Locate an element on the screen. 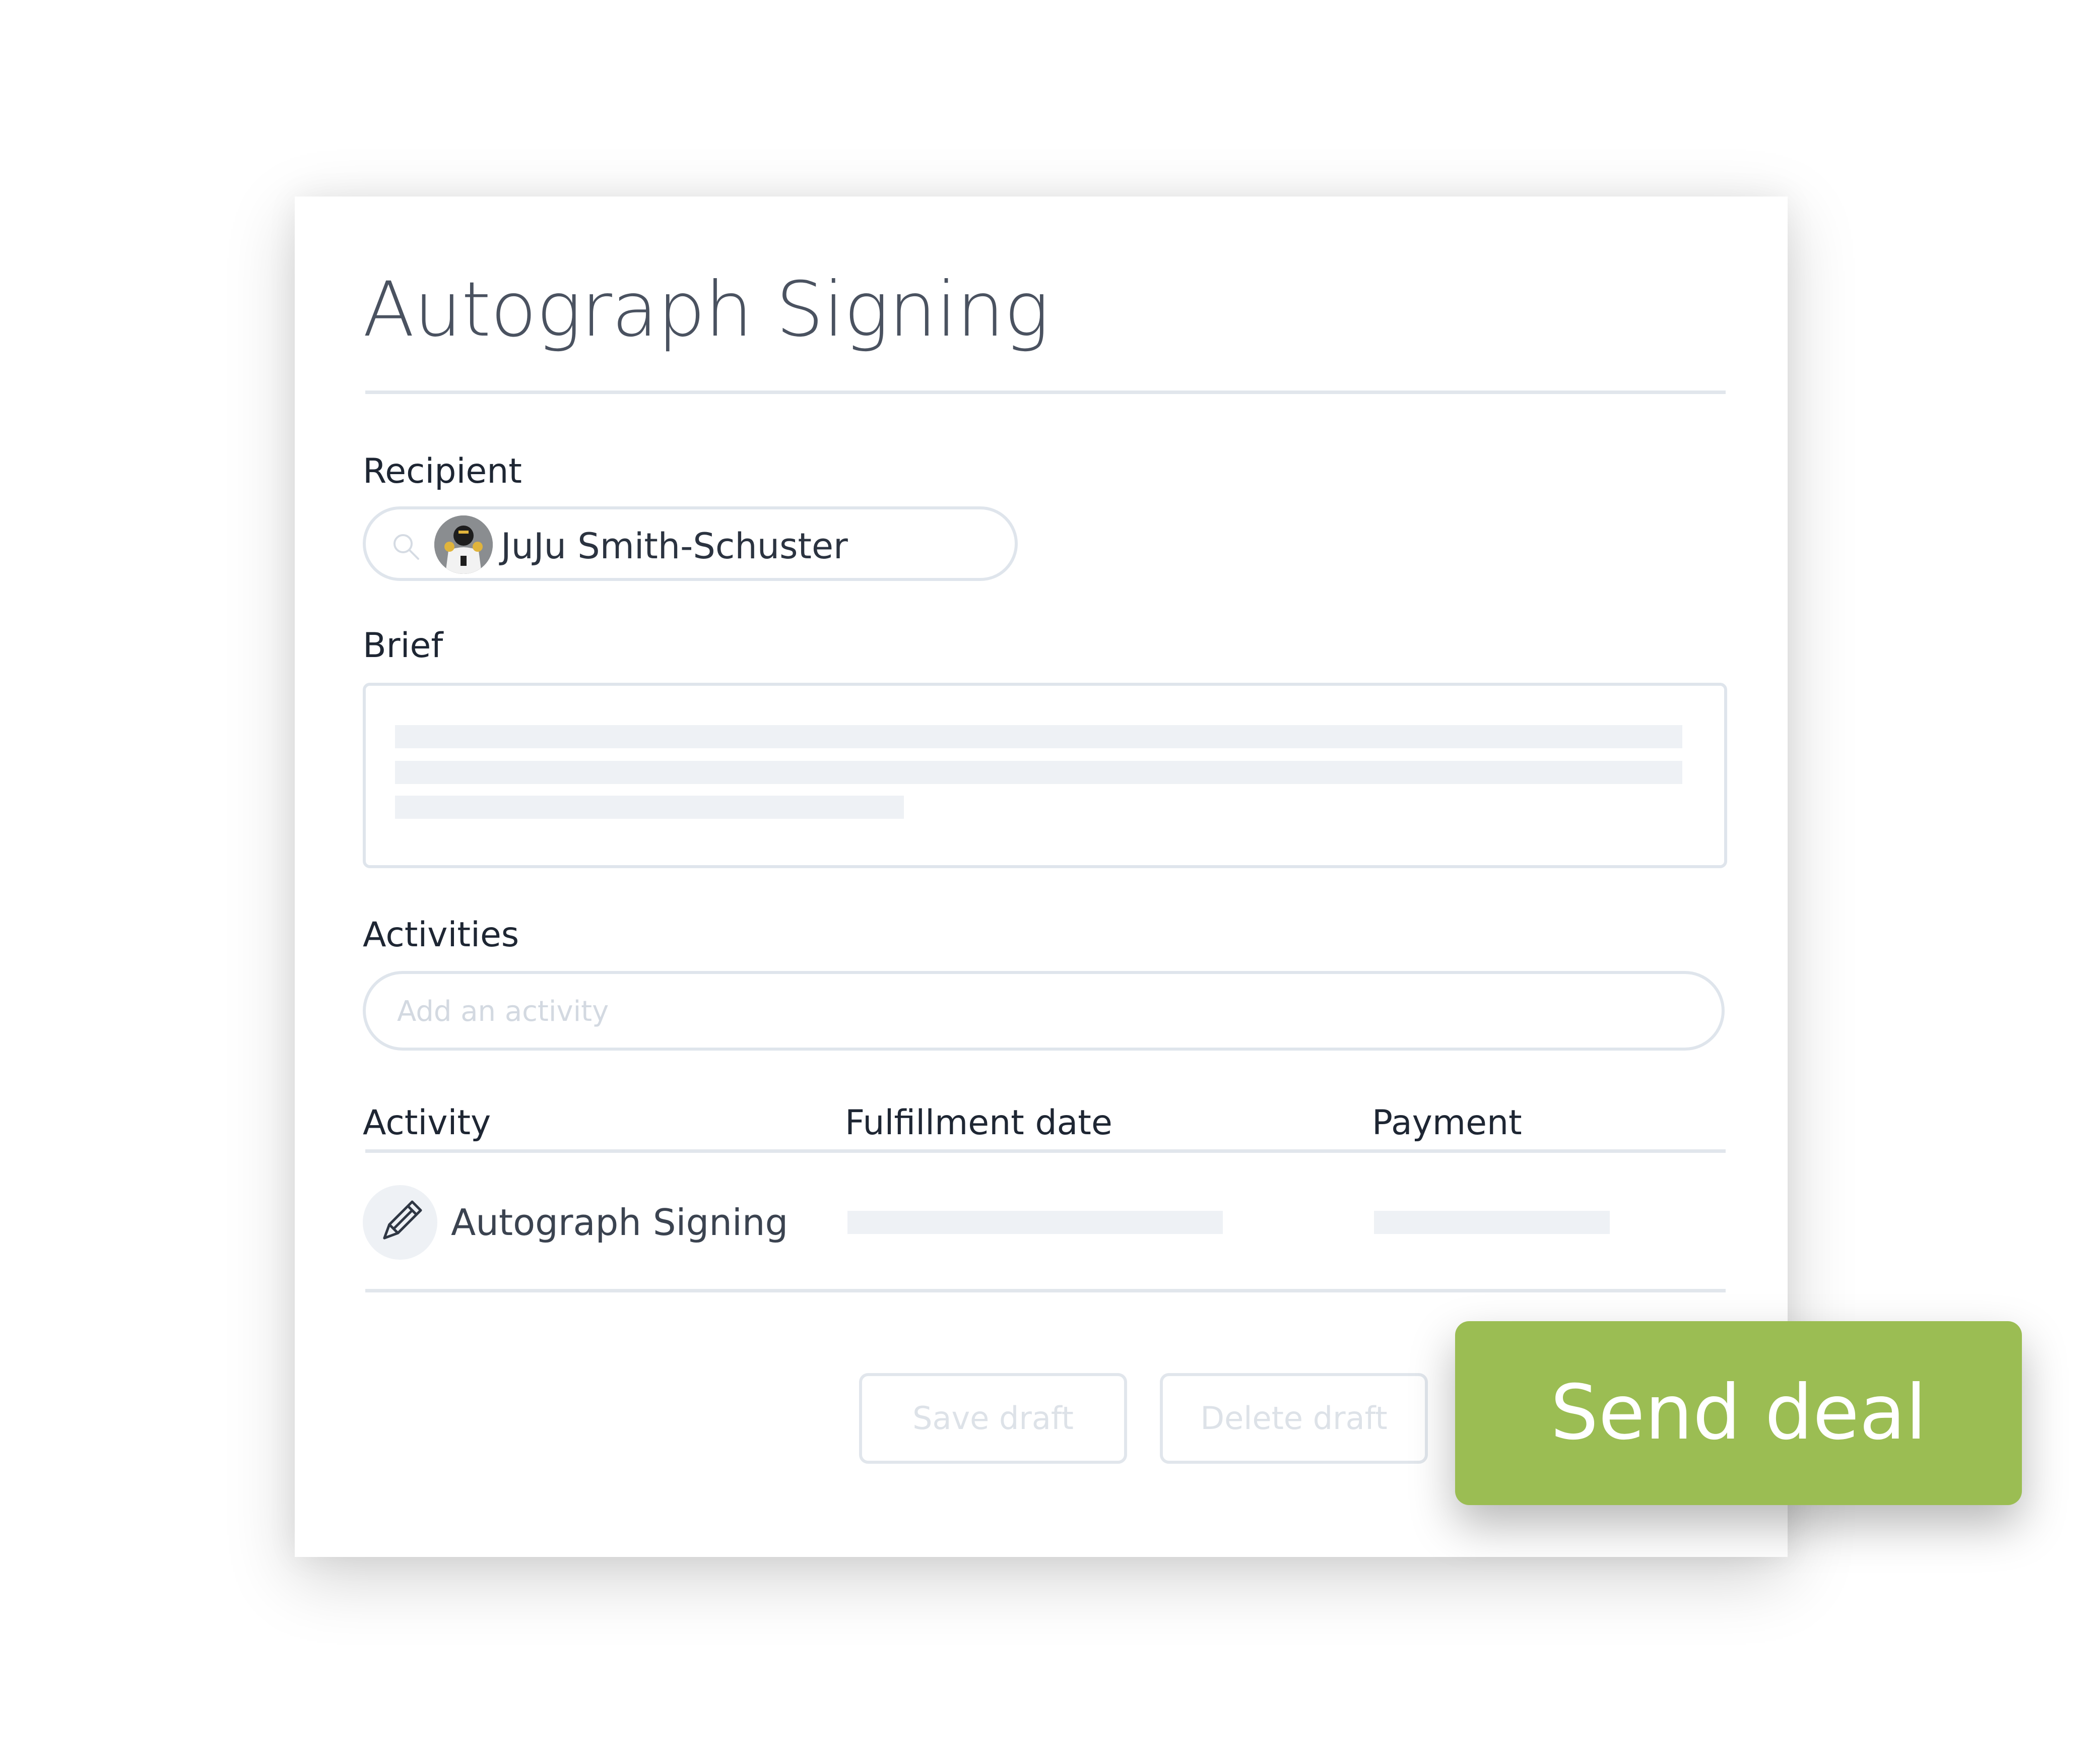  table-header-divider is located at coordinates (1045, 1151).